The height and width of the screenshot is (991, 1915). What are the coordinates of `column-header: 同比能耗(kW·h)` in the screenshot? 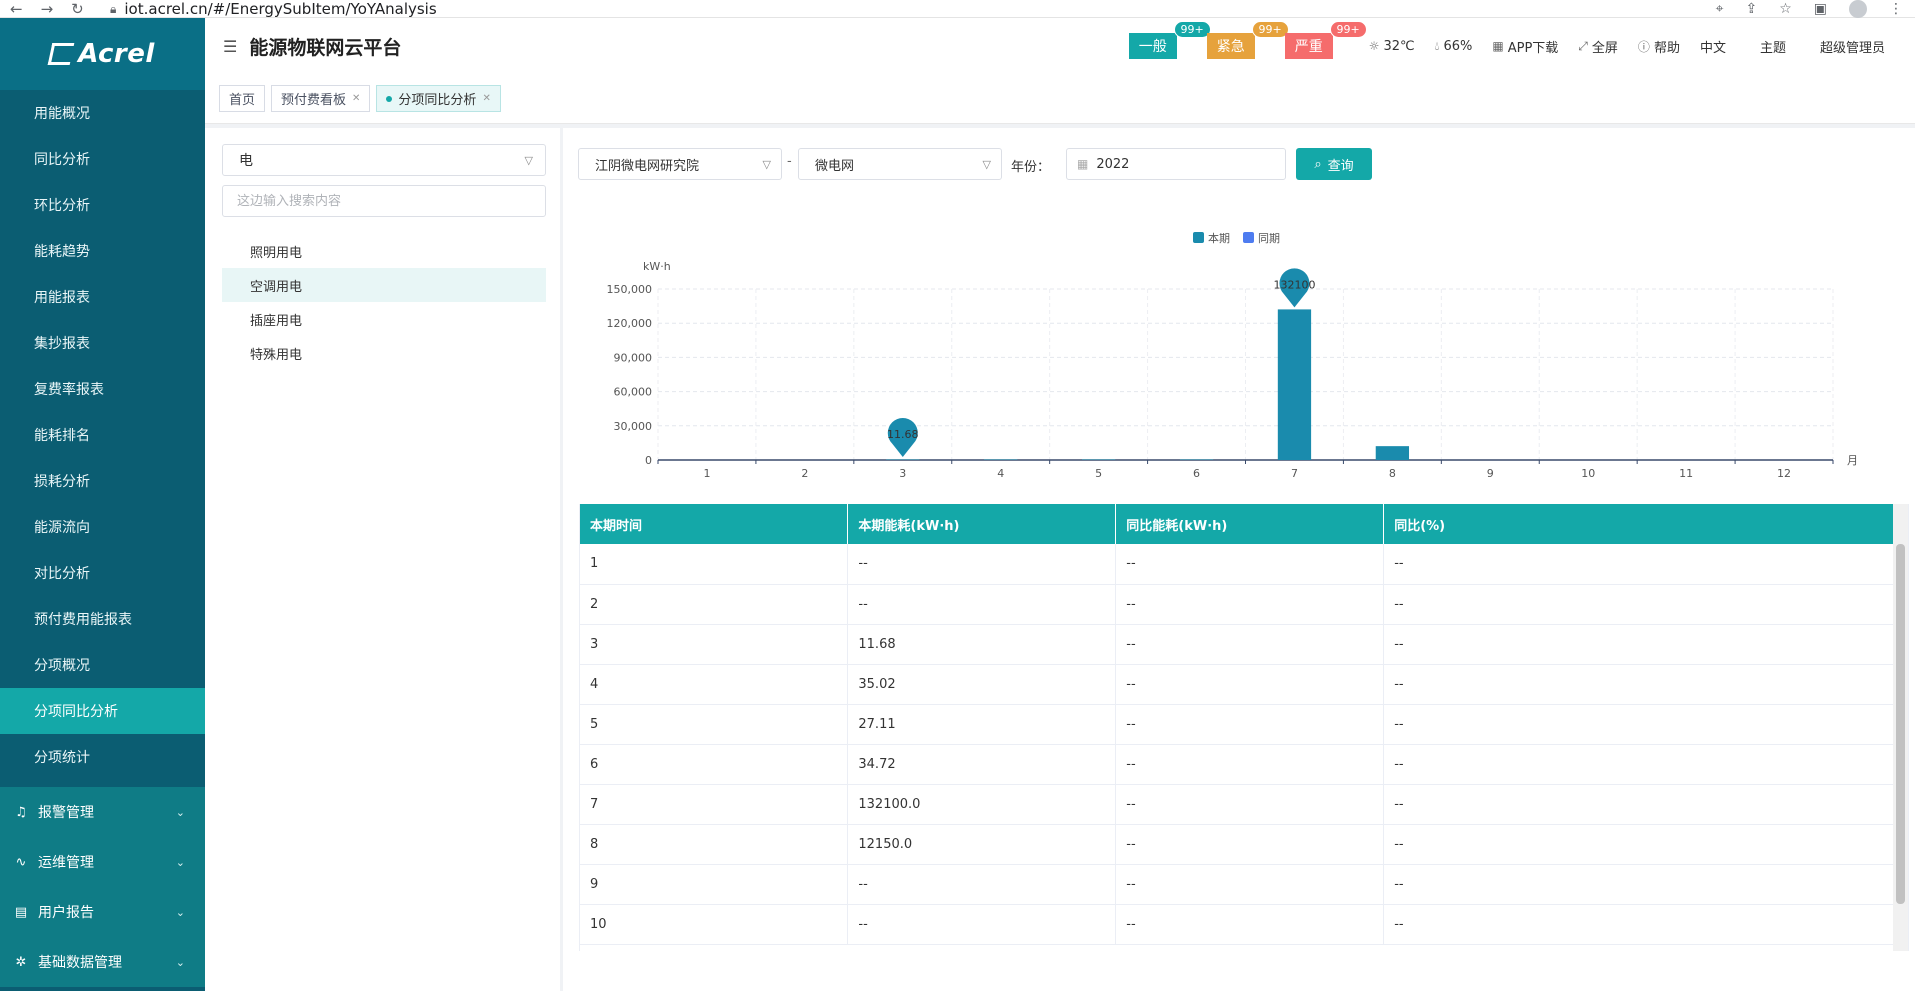 It's located at (1250, 524).